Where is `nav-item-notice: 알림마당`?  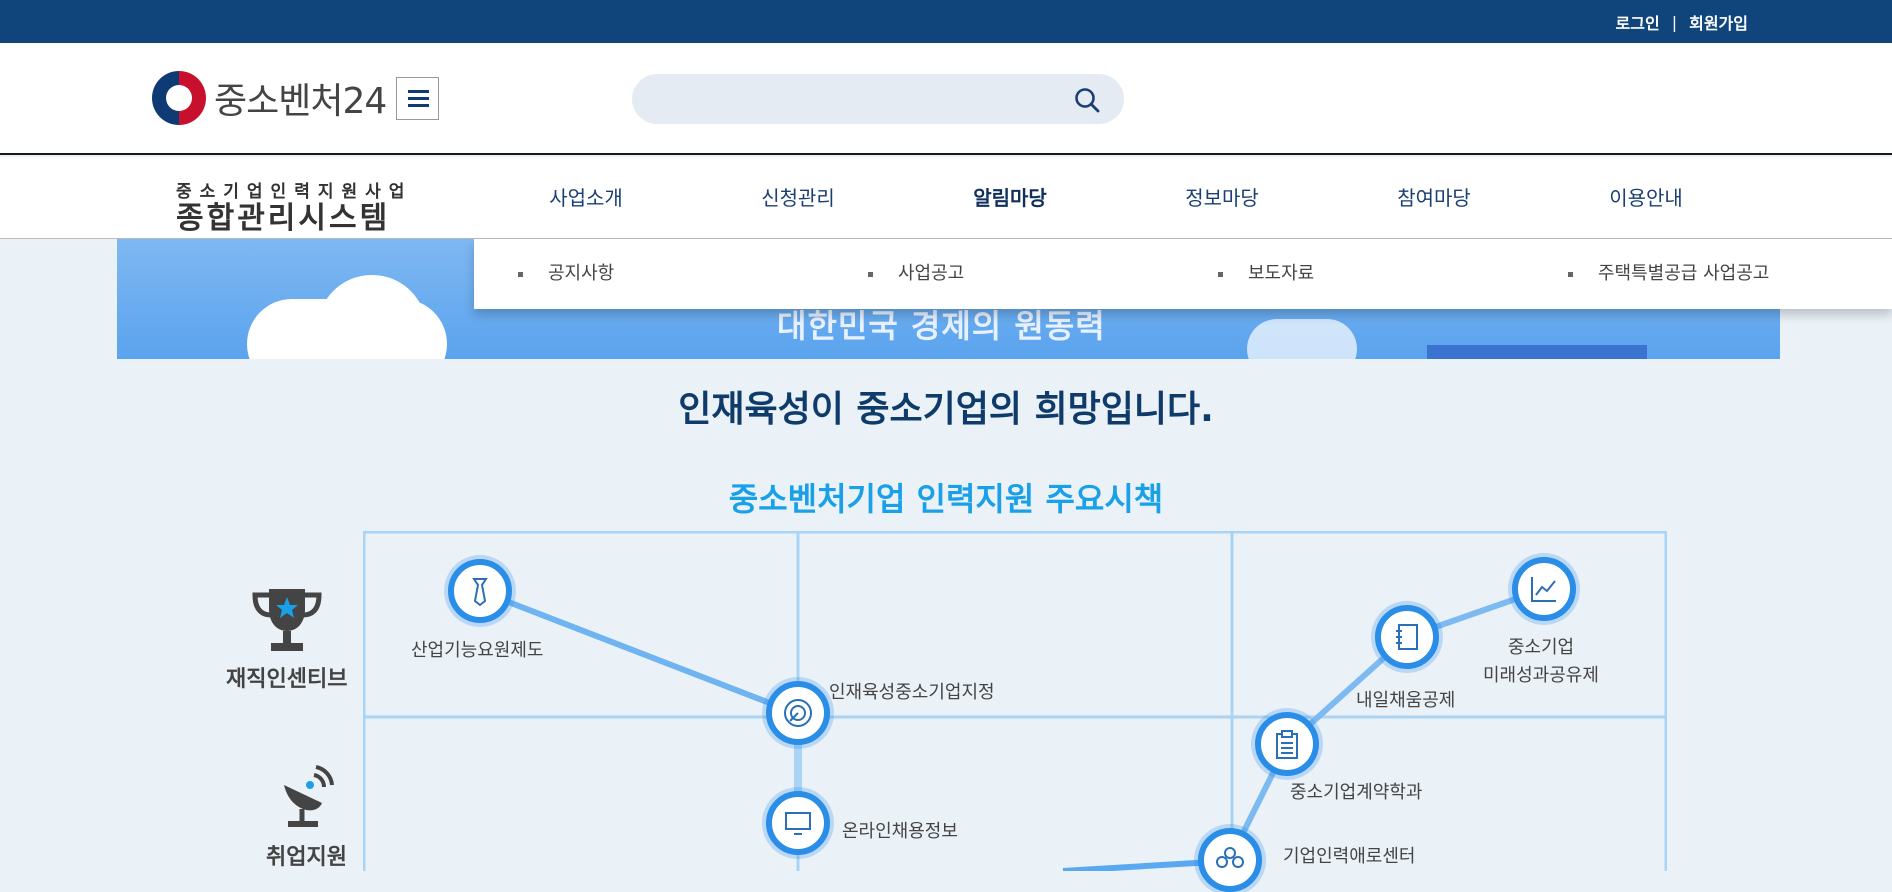 nav-item-notice: 알림마당 is located at coordinates (1010, 198).